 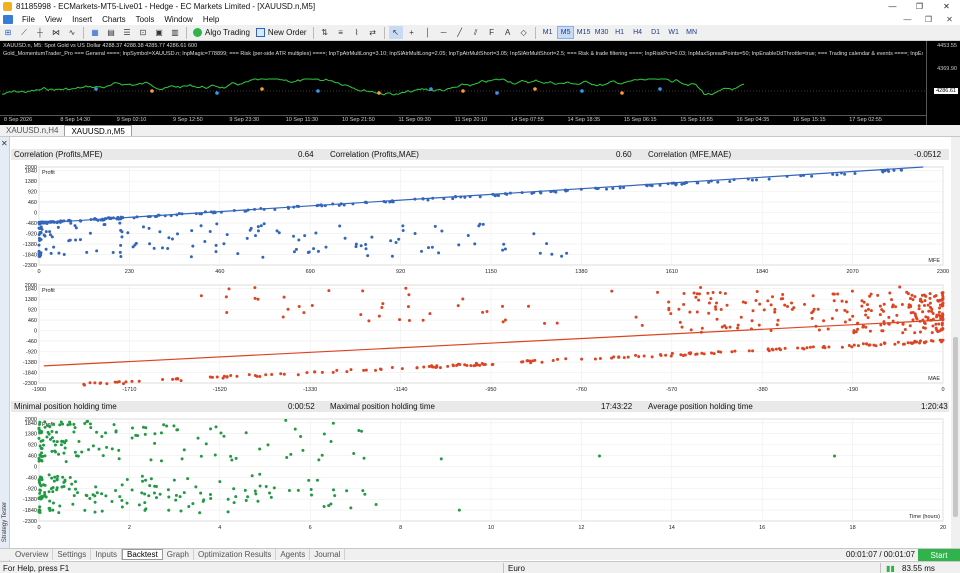 I want to click on menu-help: Help, so click(x=211, y=19).